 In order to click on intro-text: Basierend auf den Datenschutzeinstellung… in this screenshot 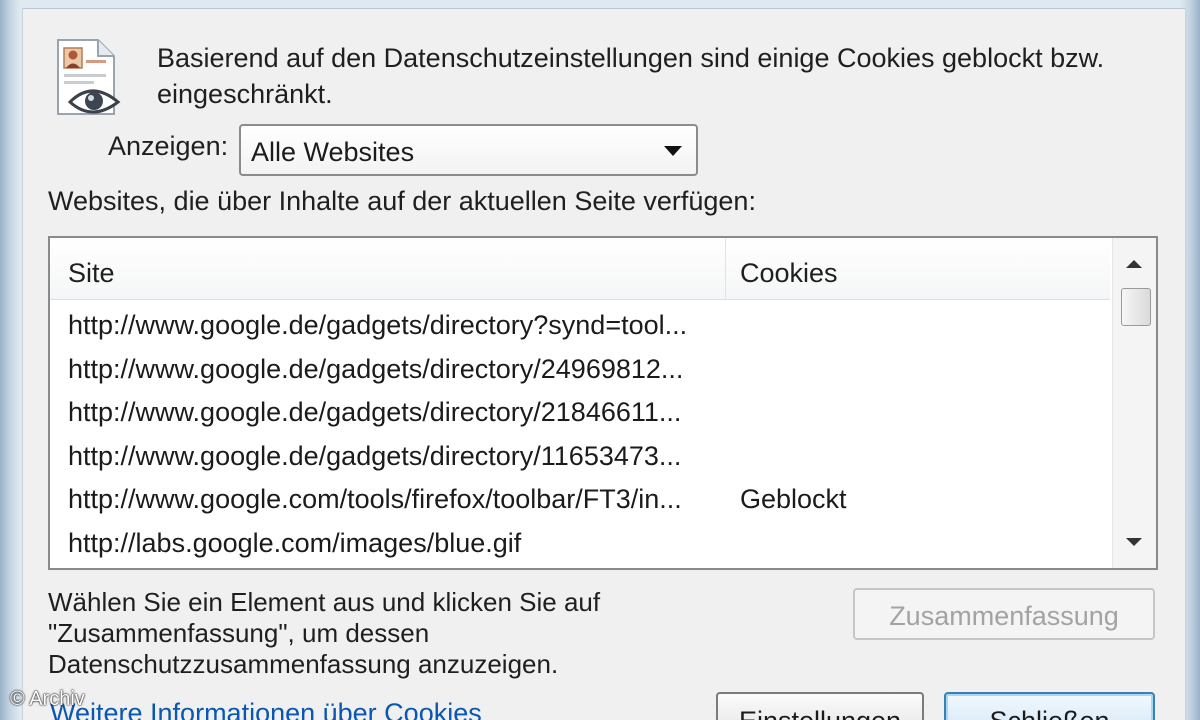, I will do `click(631, 76)`.